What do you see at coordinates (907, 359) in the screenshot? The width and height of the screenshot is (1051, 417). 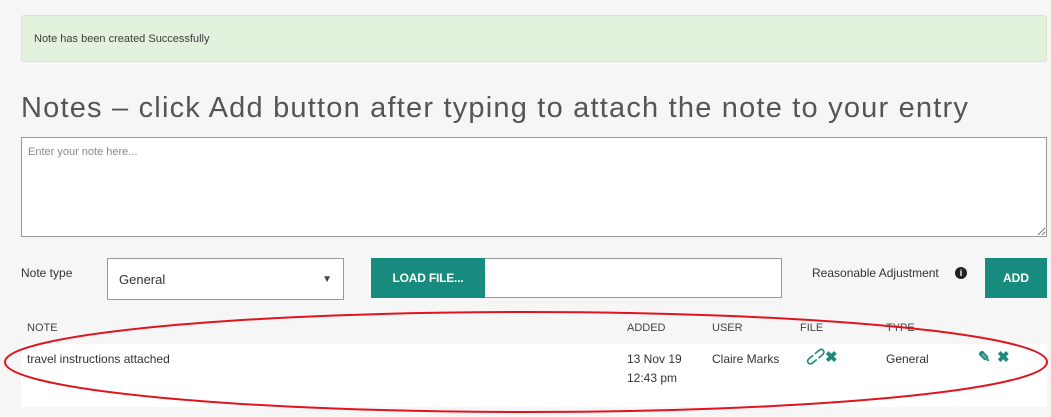 I see `row-type: General` at bounding box center [907, 359].